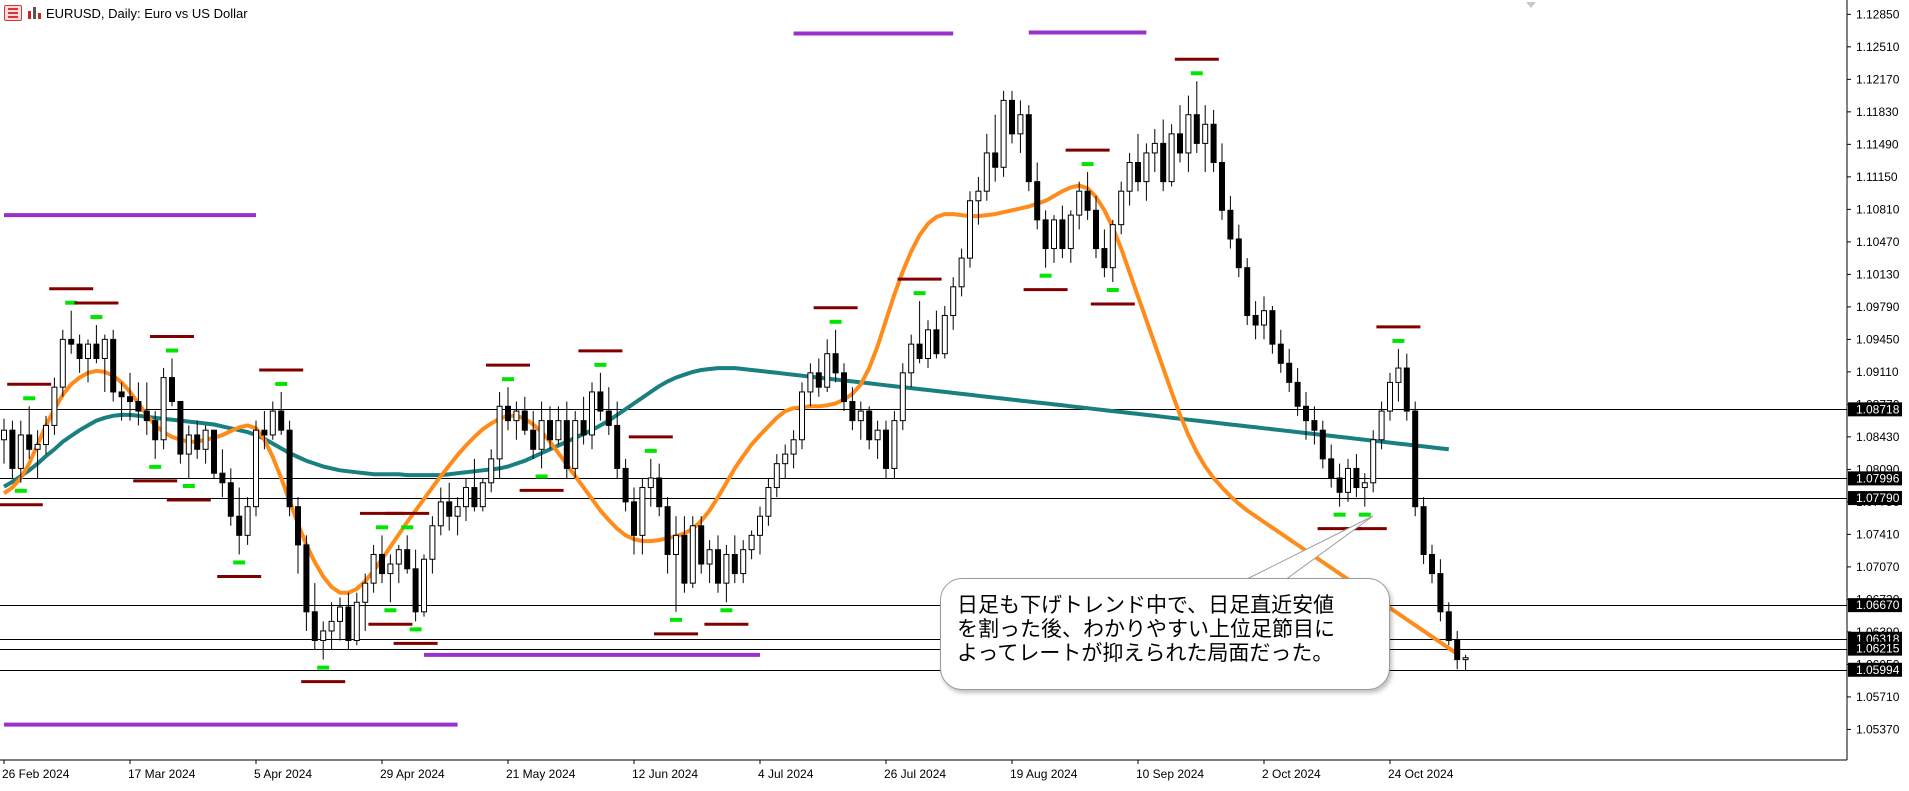  What do you see at coordinates (1878, 339) in the screenshot?
I see `y-tick-label: 1.09450` at bounding box center [1878, 339].